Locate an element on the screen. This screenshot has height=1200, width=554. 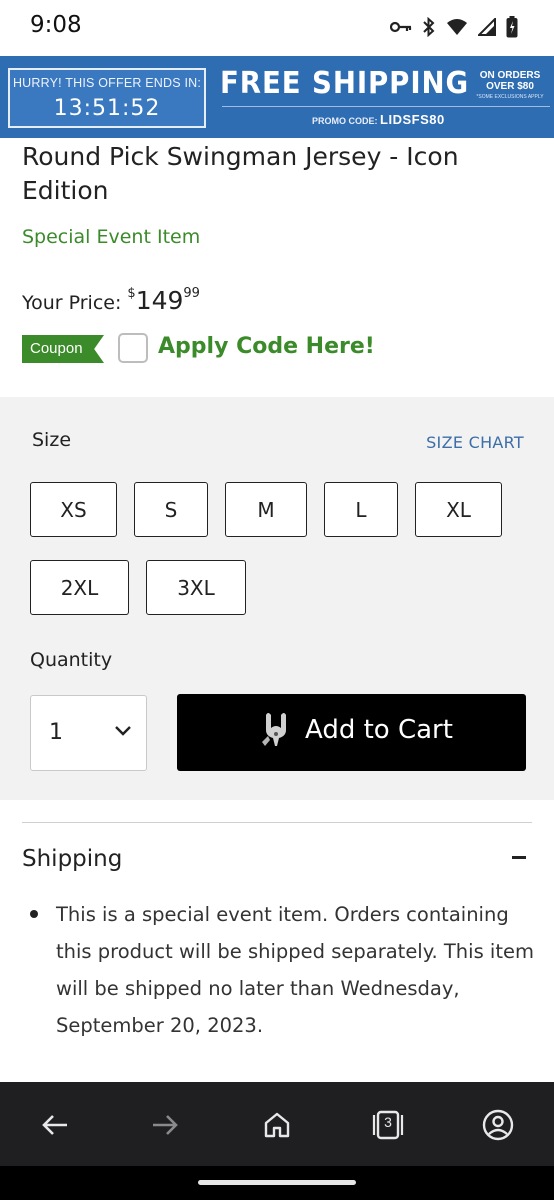
on-orders-line1: ON ORDERS is located at coordinates (510, 75).